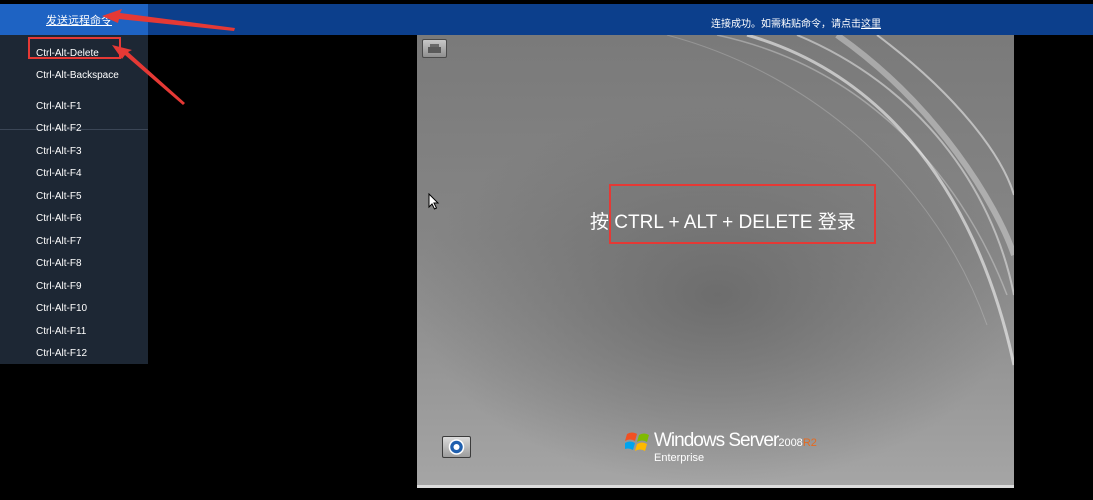  I want to click on menu-item-ctrl-alt-f2: Ctrl-Alt-F2, so click(59, 128).